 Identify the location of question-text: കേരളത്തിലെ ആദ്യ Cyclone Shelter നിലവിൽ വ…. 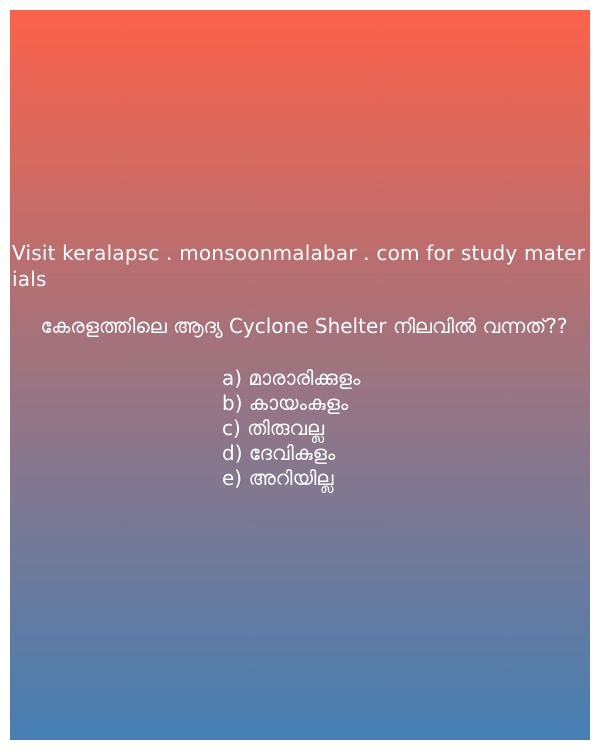
(304, 326).